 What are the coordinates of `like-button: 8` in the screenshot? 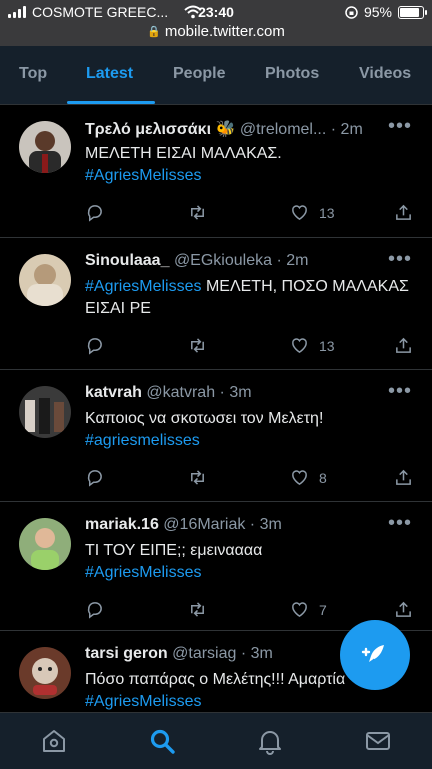 It's located at (308, 477).